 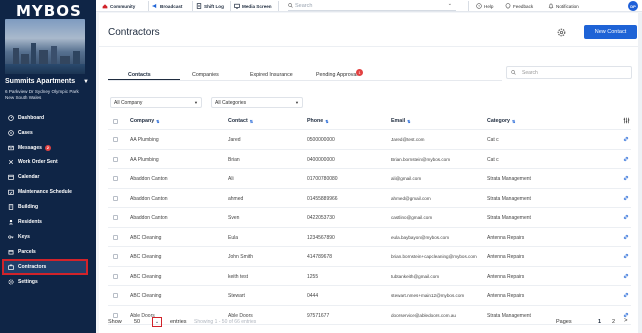 What do you see at coordinates (561, 32) in the screenshot?
I see `gear-icon` at bounding box center [561, 32].